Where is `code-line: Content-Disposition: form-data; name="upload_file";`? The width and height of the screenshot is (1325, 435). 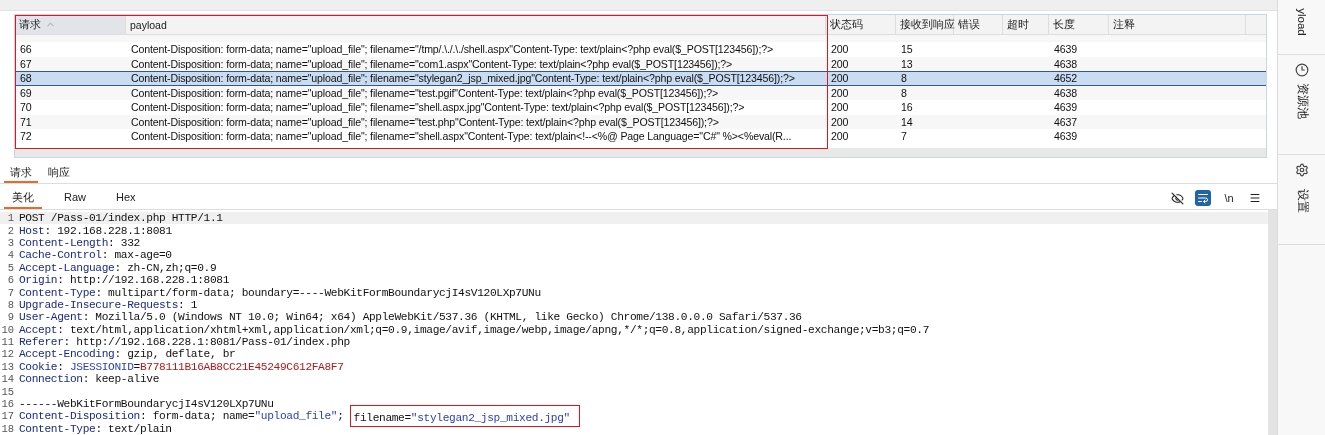
code-line: Content-Disposition: form-data; name="upload_file"; is located at coordinates (181, 416).